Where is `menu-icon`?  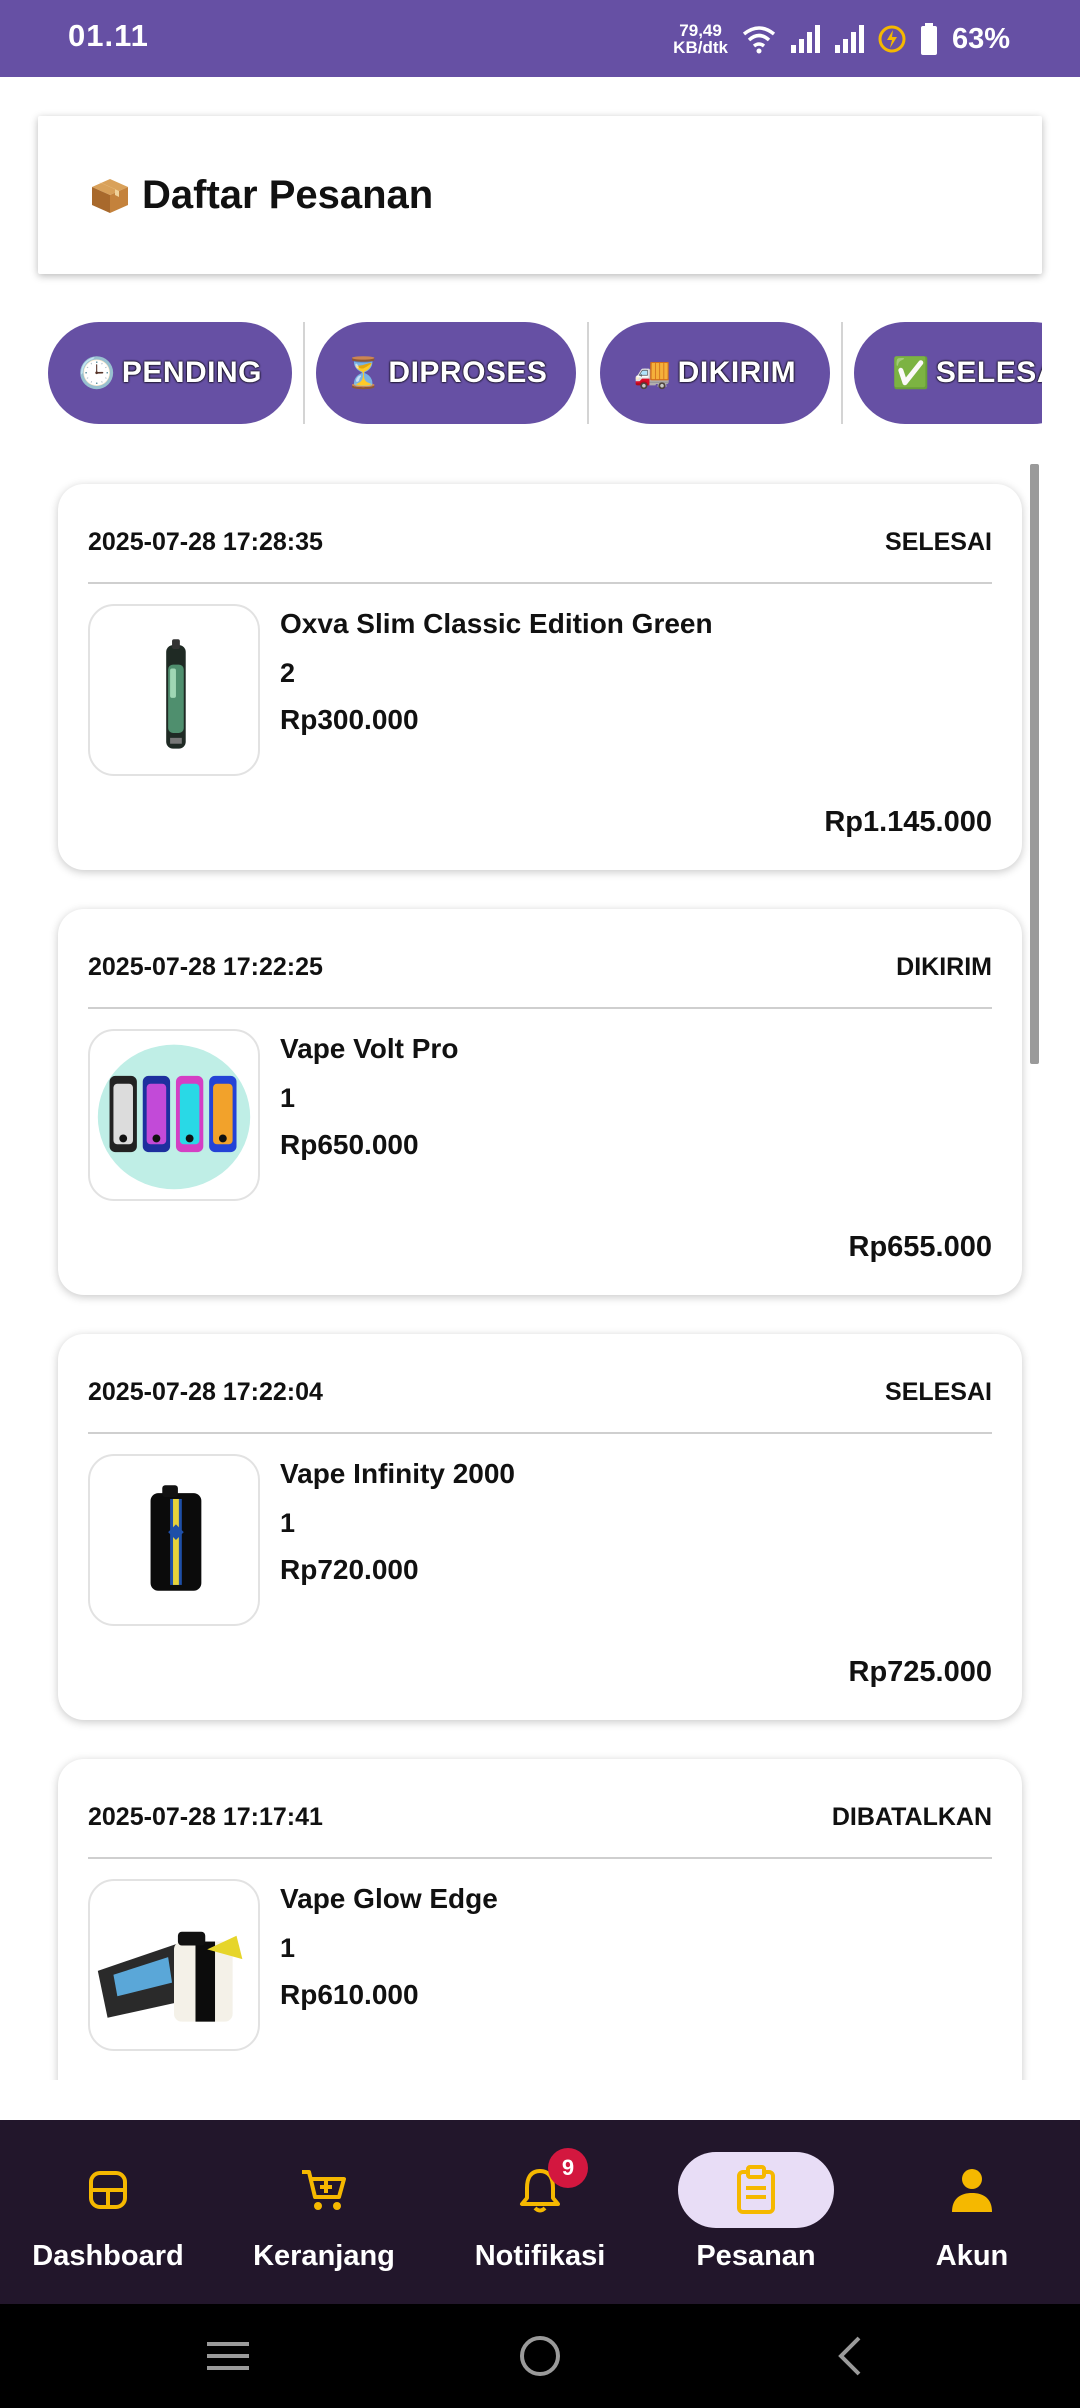 menu-icon is located at coordinates (228, 2356).